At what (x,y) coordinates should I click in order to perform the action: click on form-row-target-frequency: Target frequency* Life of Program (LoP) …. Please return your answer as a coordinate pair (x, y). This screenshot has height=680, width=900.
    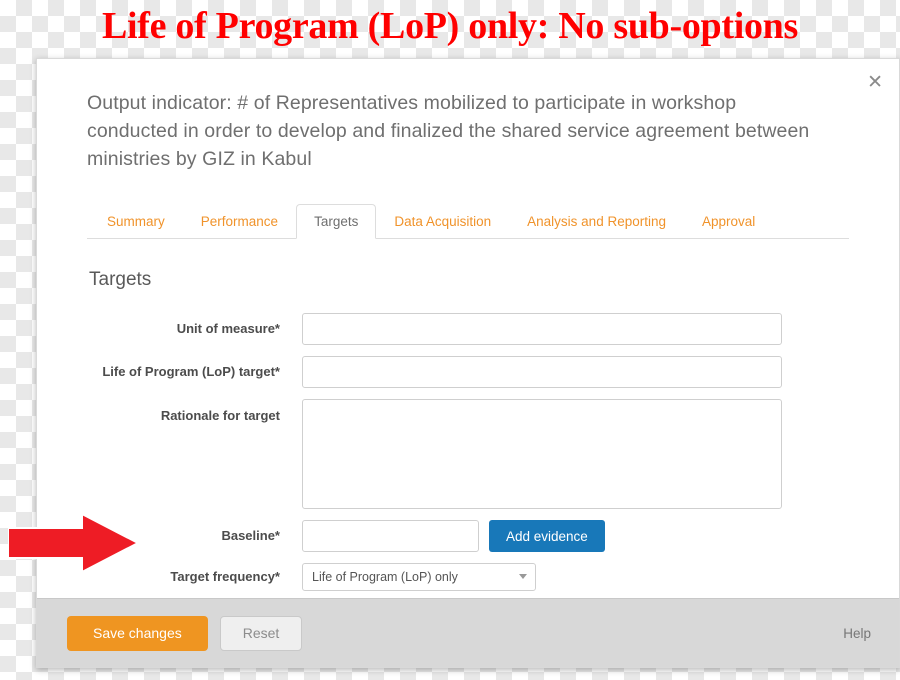
    Looking at the image, I should click on (468, 577).